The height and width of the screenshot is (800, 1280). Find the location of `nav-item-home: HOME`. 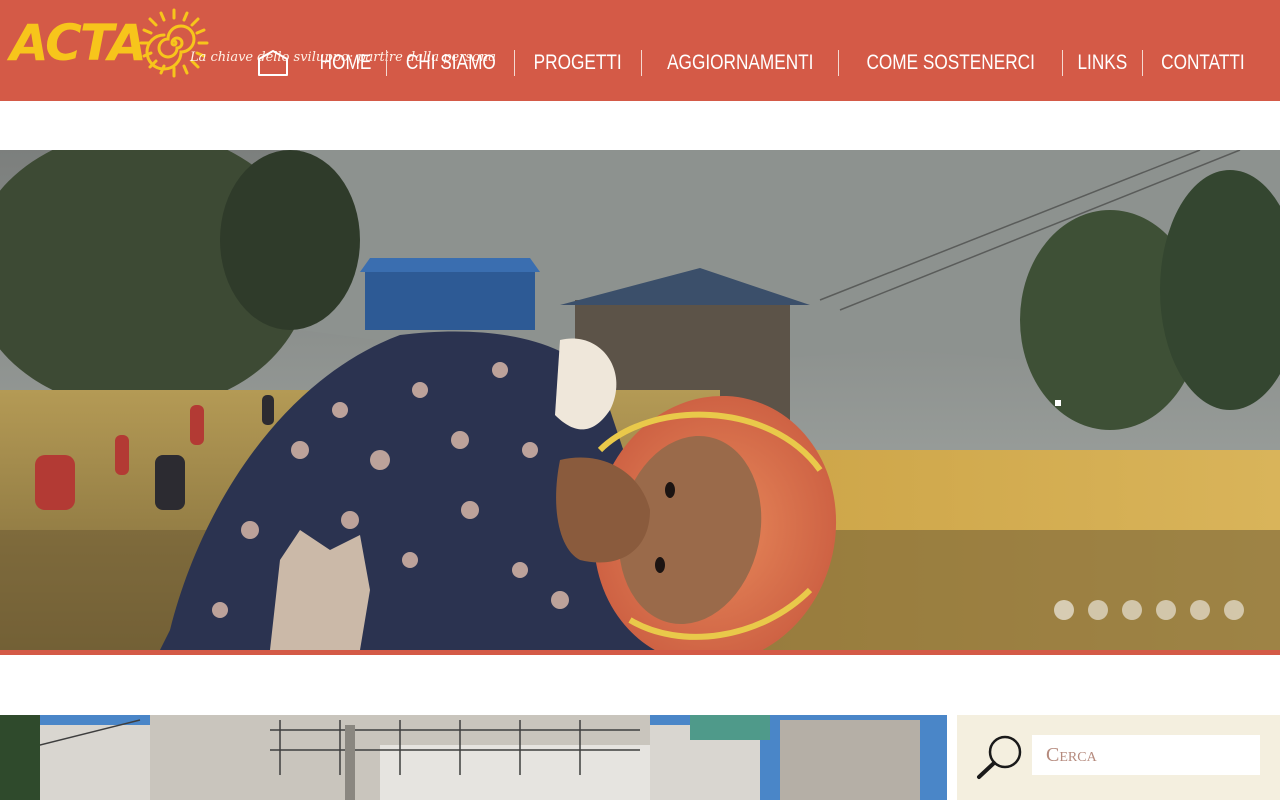

nav-item-home: HOME is located at coordinates (345, 63).